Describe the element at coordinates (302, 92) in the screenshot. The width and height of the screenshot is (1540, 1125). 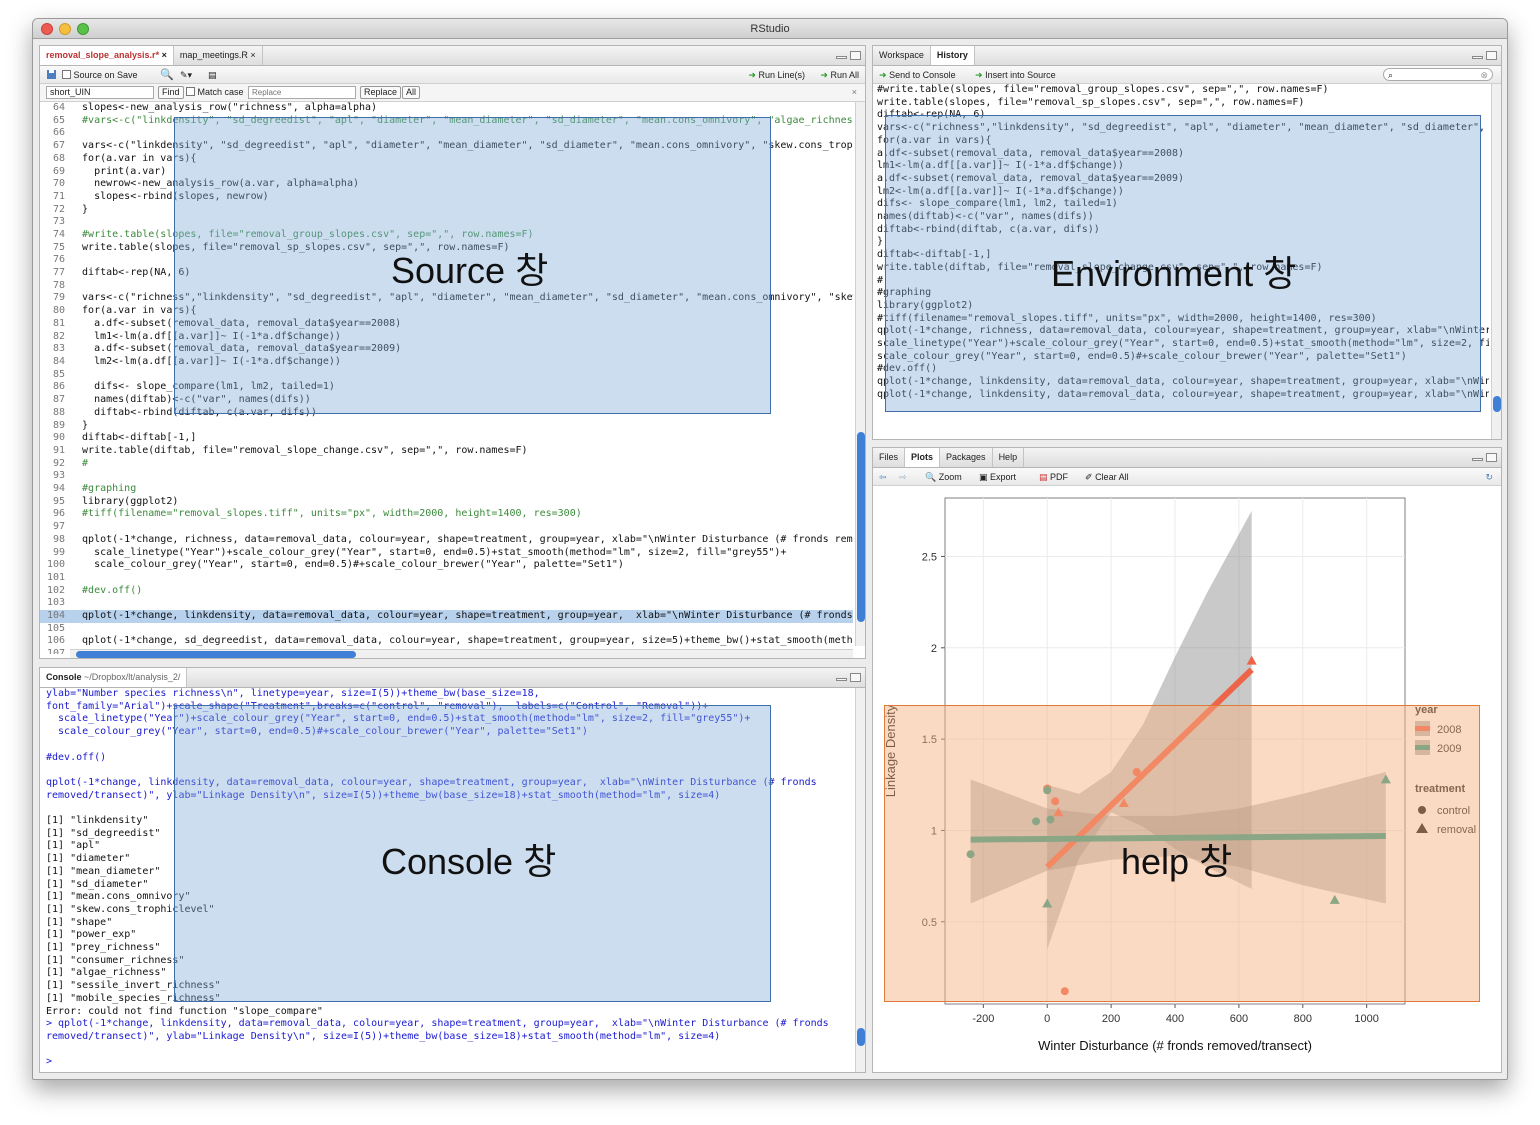
I see `replace-input` at that location.